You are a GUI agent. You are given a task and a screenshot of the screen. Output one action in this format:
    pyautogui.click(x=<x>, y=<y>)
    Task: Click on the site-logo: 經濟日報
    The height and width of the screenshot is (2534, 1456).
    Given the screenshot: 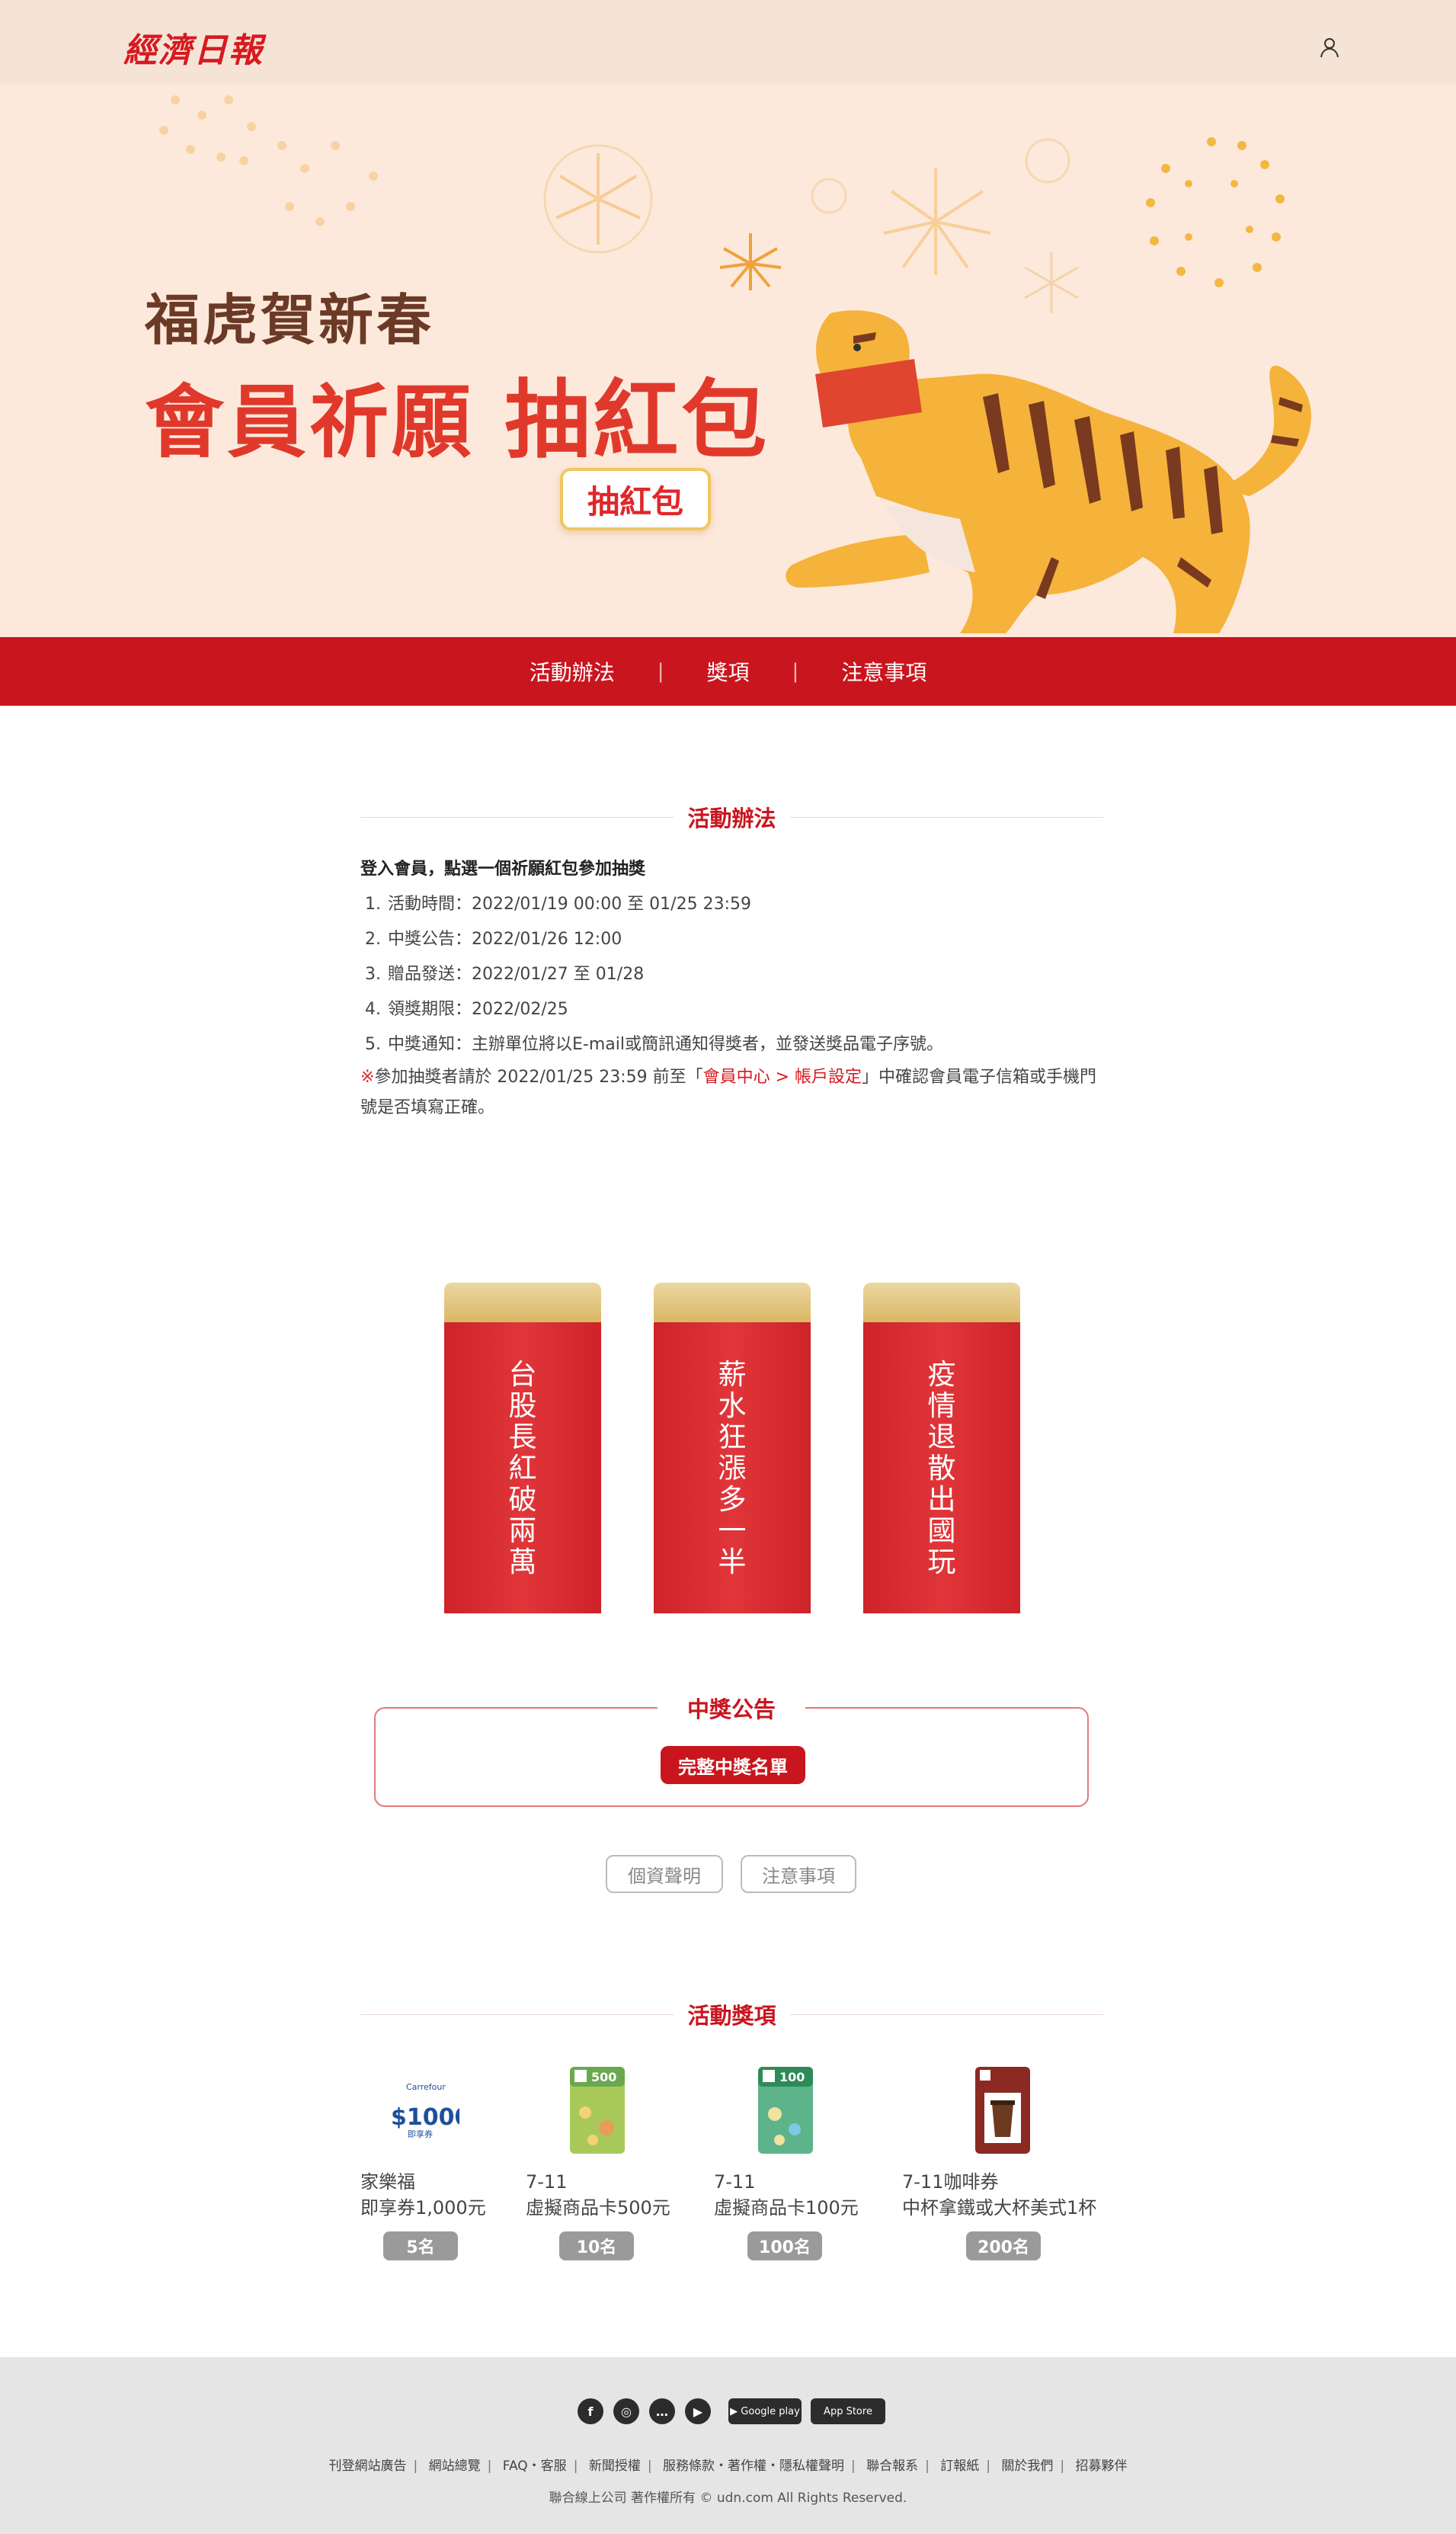 What is the action you would take?
    pyautogui.click(x=193, y=47)
    